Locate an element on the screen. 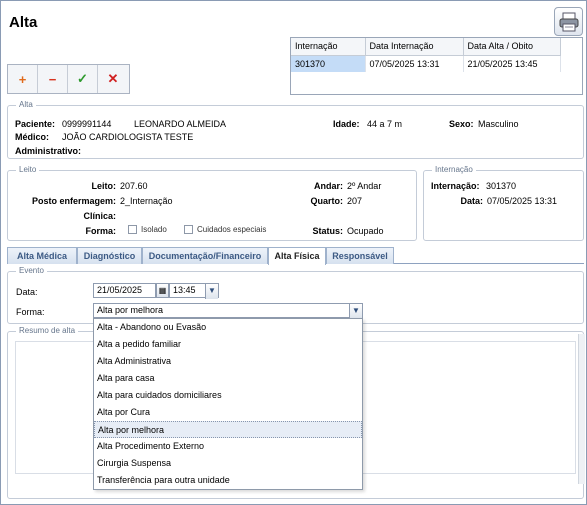 This screenshot has height=505, width=587. grid-cell: 07/05/2025 13:31 is located at coordinates (414, 63).